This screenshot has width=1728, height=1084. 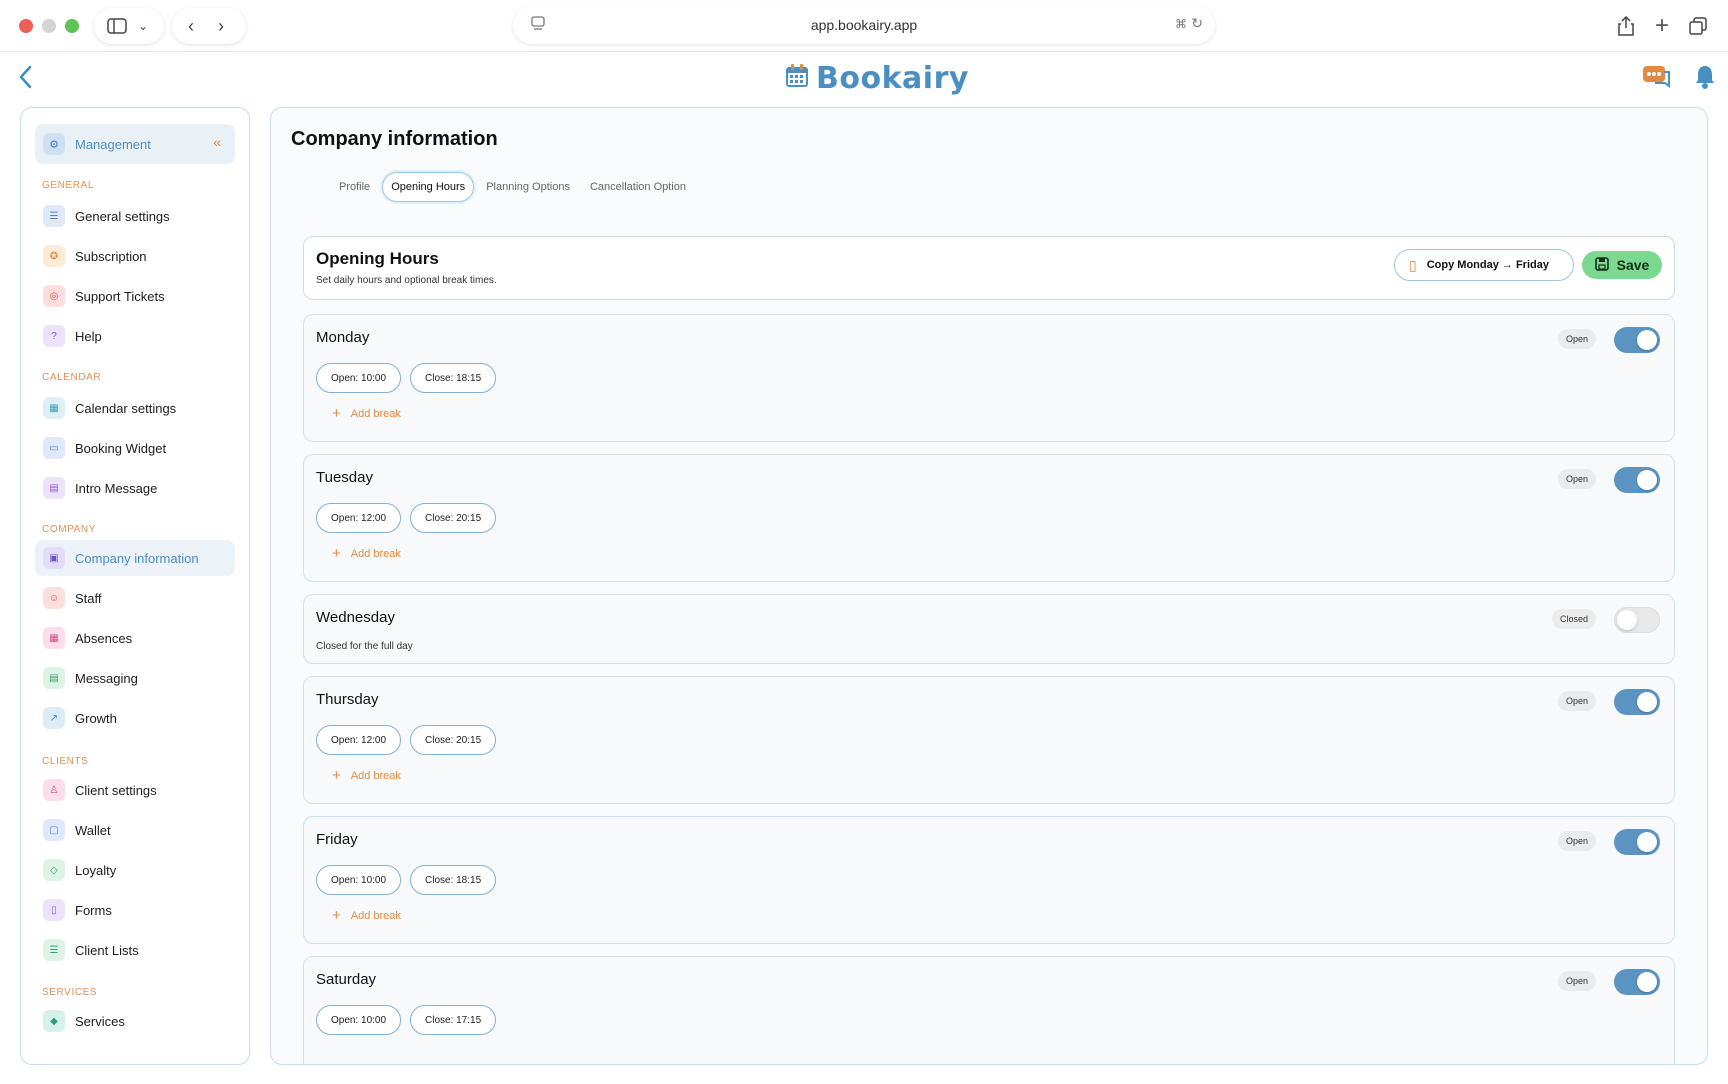 I want to click on sidebar-item-label: Client Lists, so click(x=107, y=950).